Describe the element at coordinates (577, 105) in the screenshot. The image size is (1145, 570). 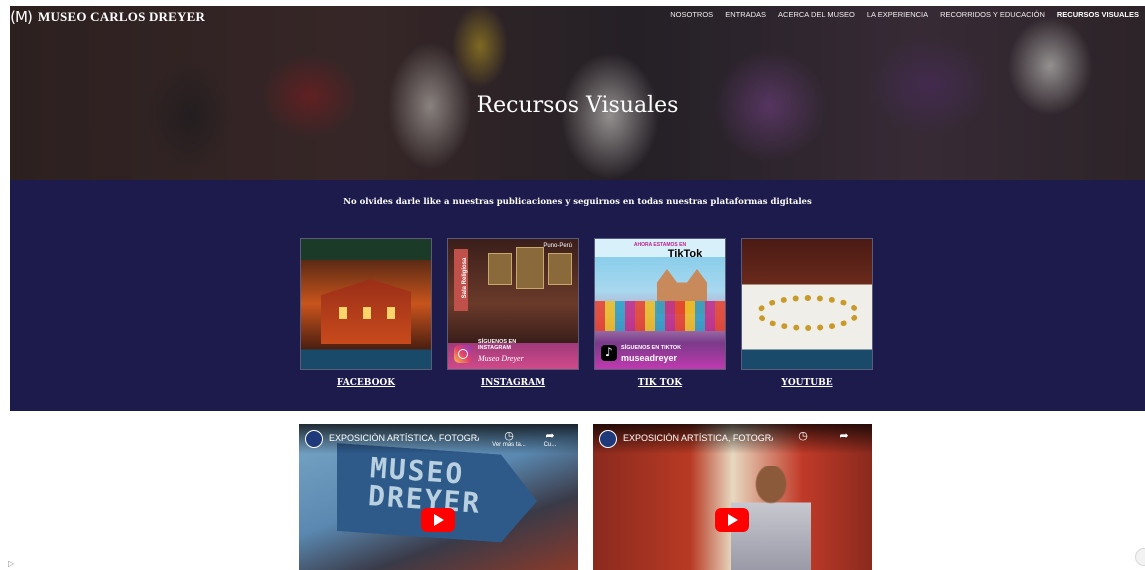
I see `page-title: Recursos Visuales` at that location.